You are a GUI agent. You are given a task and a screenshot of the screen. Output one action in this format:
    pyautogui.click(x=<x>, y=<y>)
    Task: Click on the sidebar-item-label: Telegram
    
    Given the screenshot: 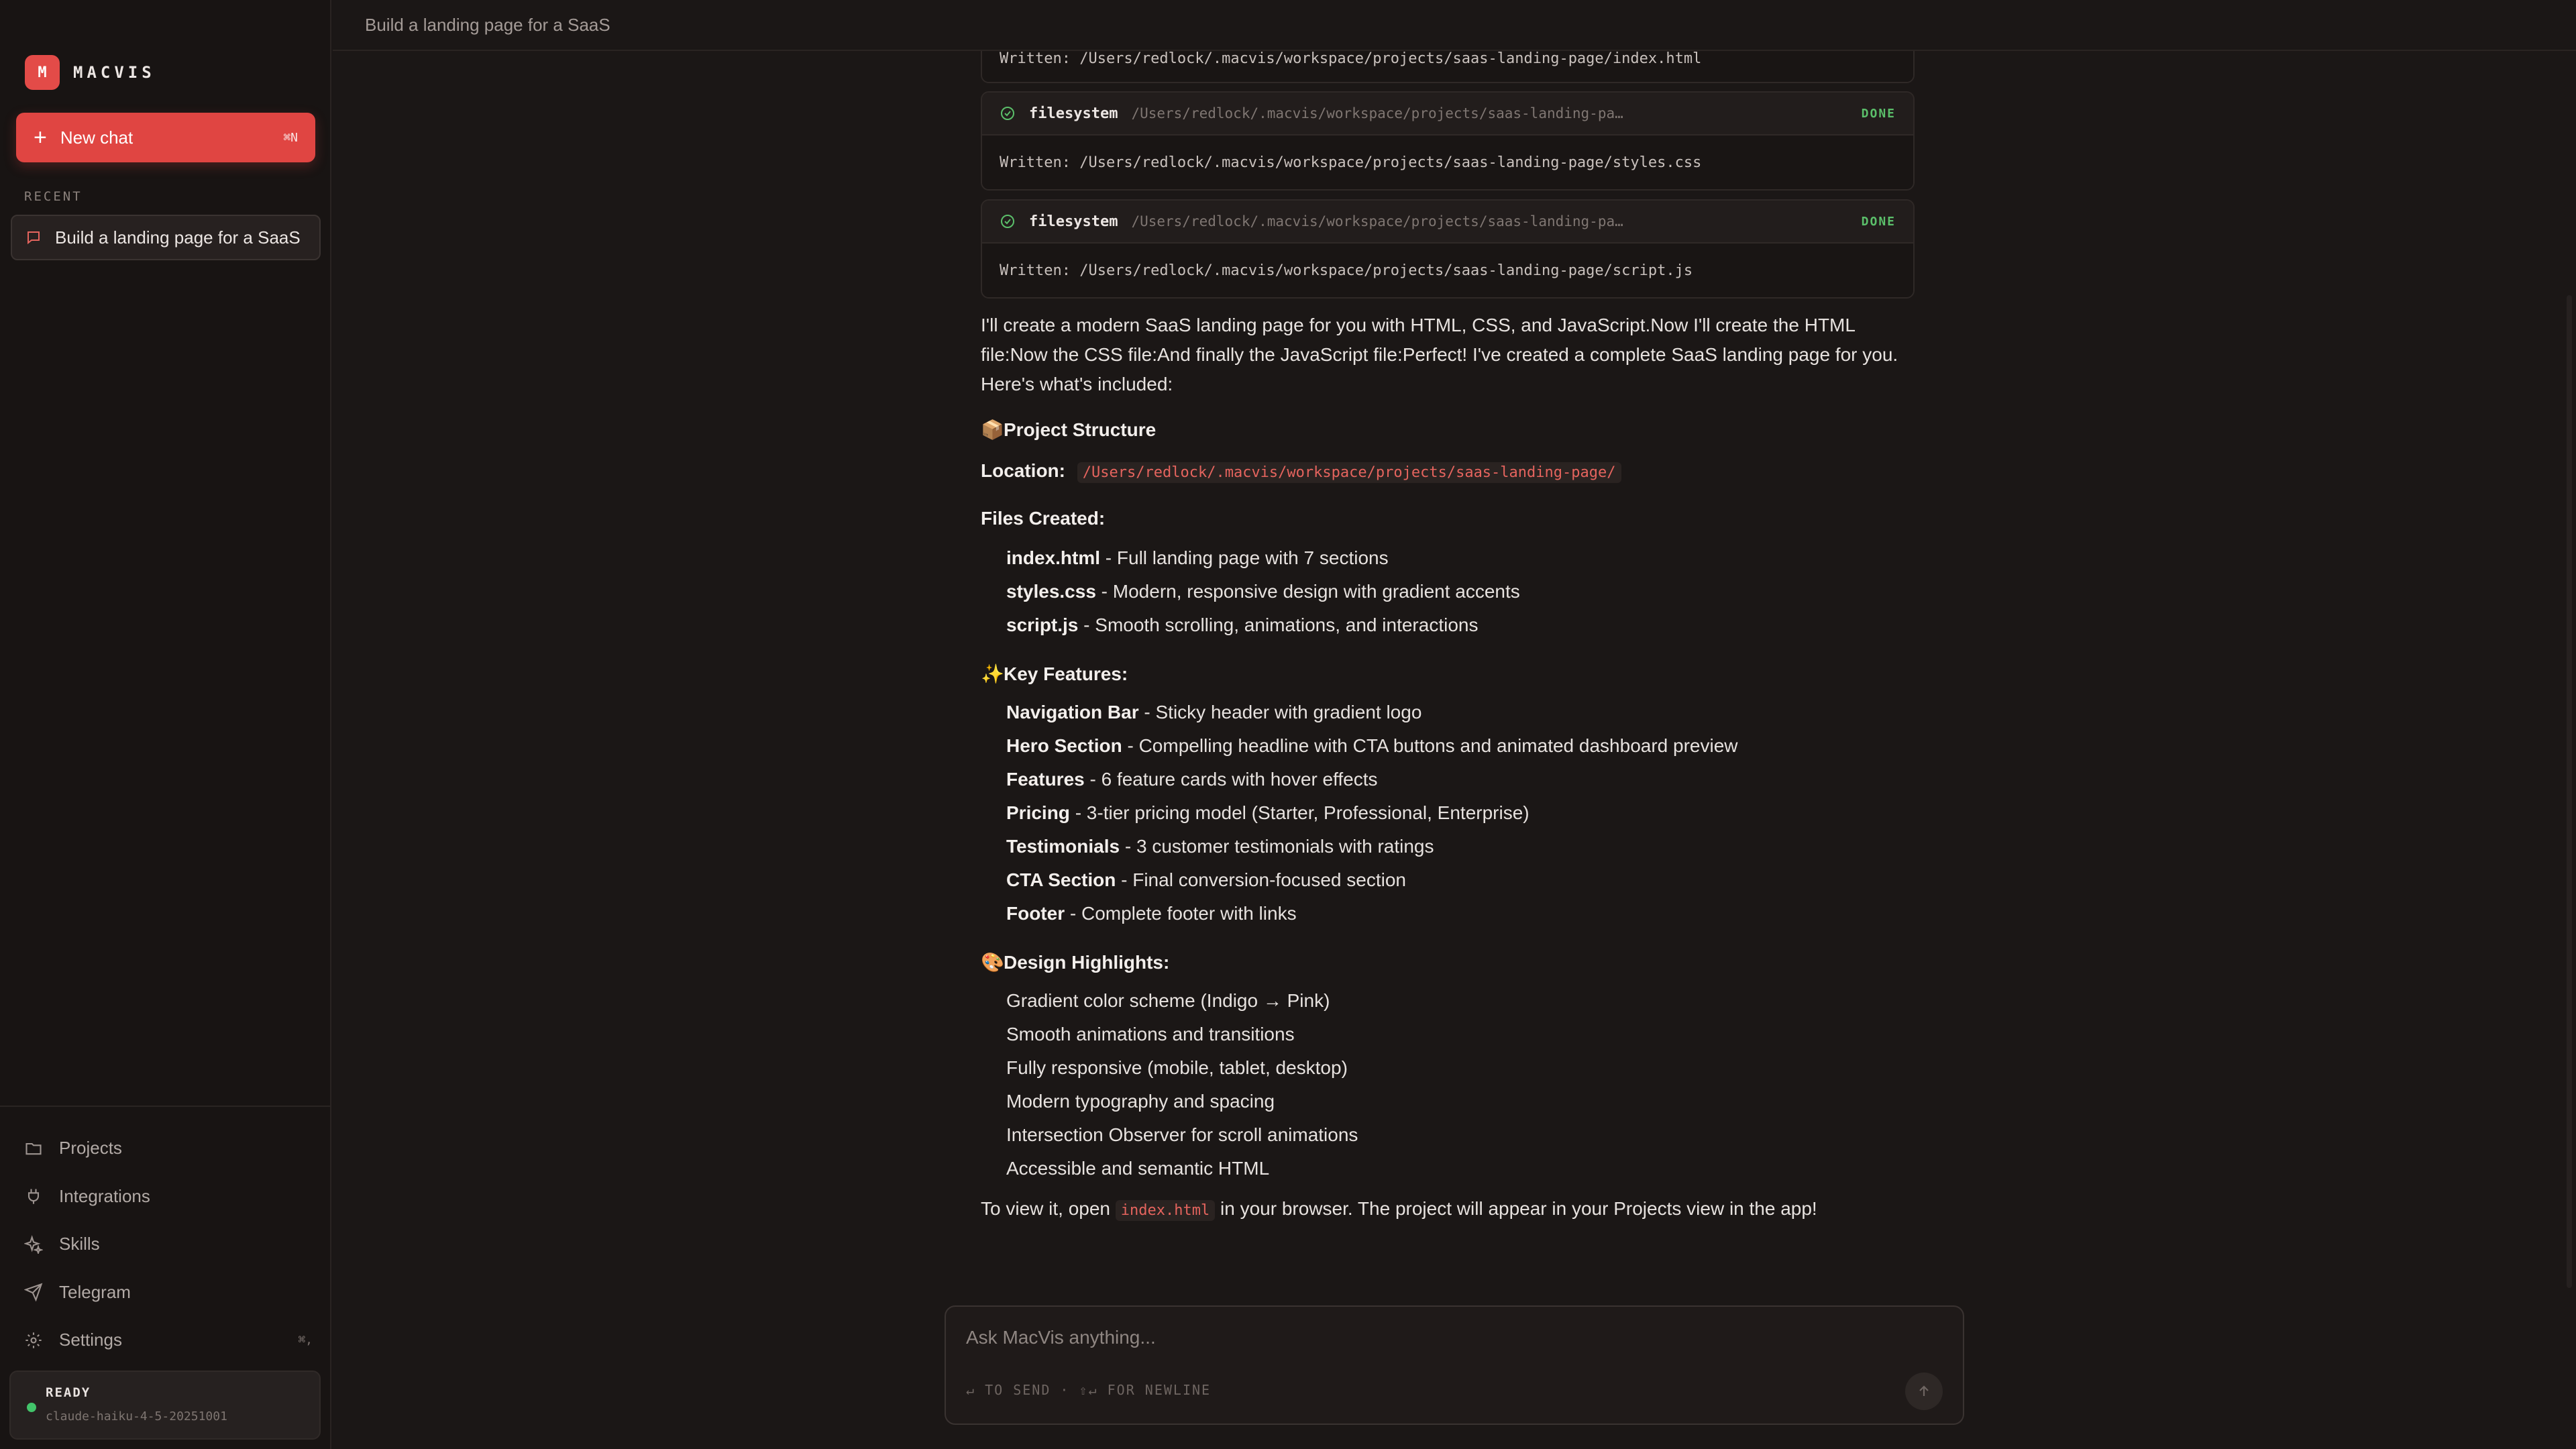 What is the action you would take?
    pyautogui.click(x=95, y=1291)
    